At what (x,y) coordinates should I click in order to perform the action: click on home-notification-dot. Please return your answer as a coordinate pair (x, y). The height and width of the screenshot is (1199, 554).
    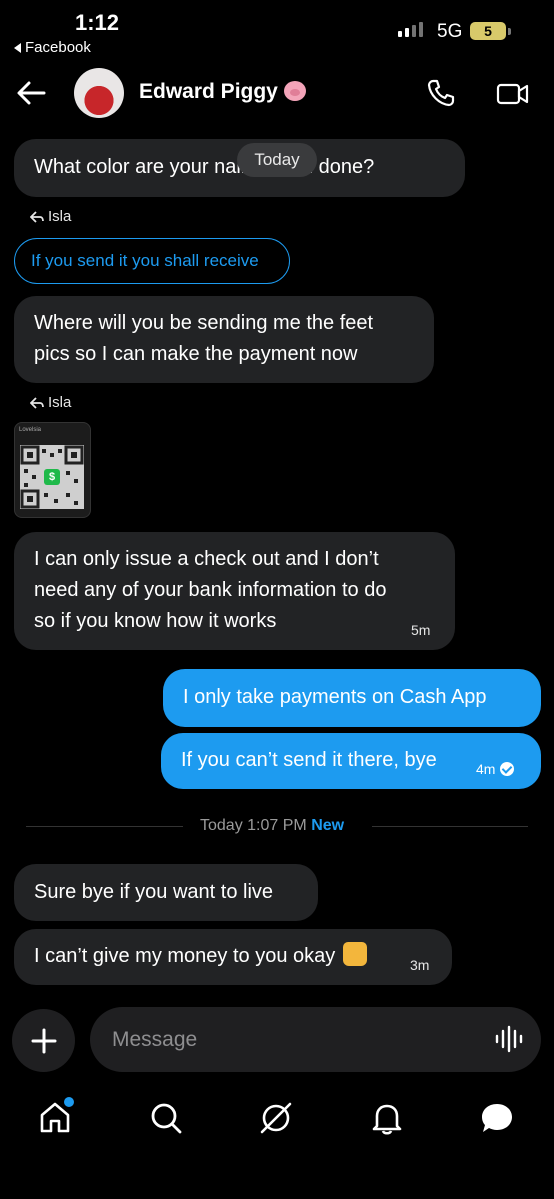
    Looking at the image, I should click on (69, 1102).